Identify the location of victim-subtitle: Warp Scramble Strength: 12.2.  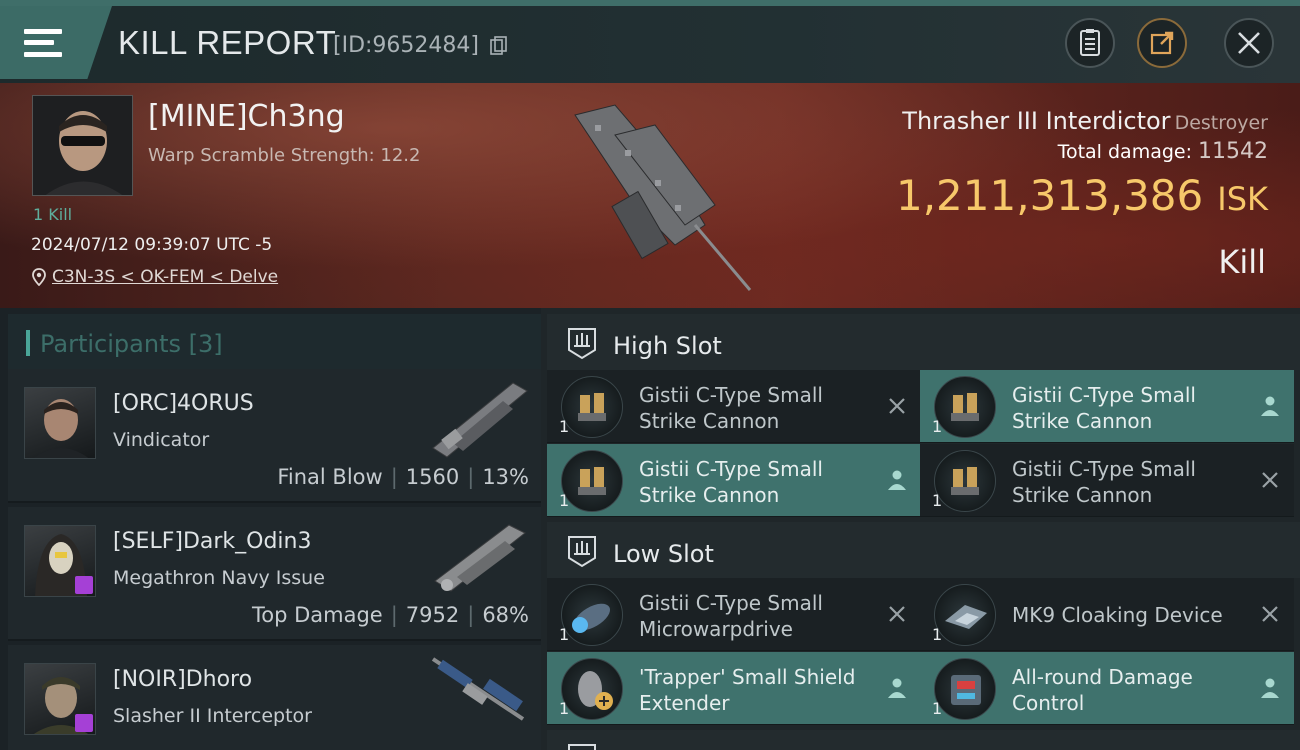
(284, 155).